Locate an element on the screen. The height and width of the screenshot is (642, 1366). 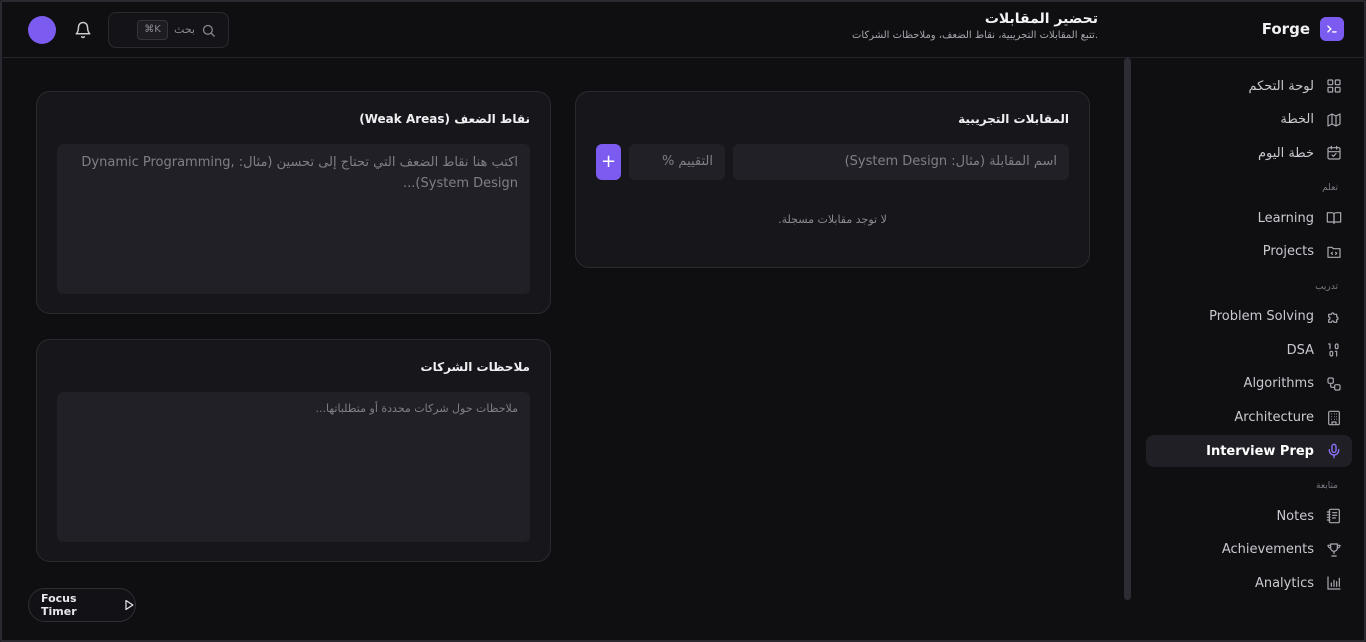
sidebar-item-label: Interview Prep is located at coordinates (1260, 451).